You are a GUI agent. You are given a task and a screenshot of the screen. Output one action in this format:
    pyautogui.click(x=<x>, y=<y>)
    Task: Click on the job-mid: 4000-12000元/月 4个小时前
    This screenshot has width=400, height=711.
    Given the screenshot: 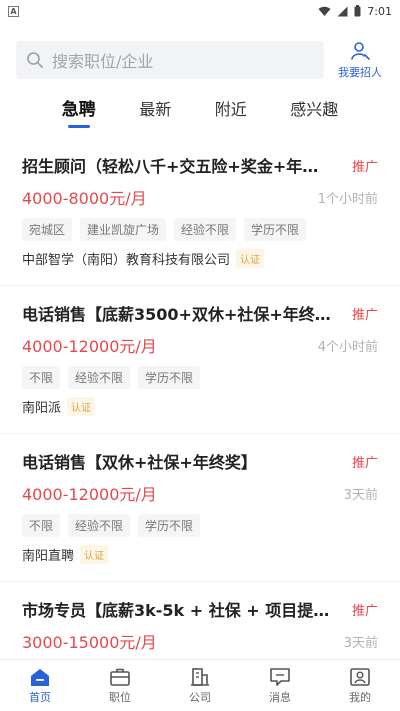 What is the action you would take?
    pyautogui.click(x=200, y=345)
    